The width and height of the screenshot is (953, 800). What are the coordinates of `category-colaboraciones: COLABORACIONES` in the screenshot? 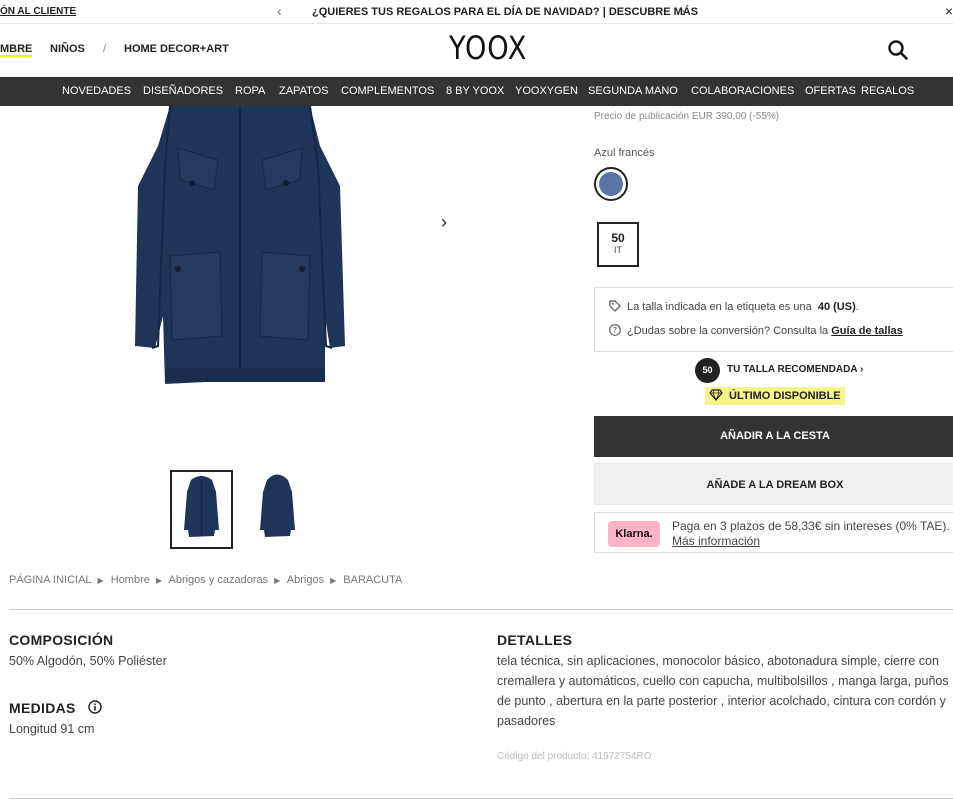 It's located at (742, 91).